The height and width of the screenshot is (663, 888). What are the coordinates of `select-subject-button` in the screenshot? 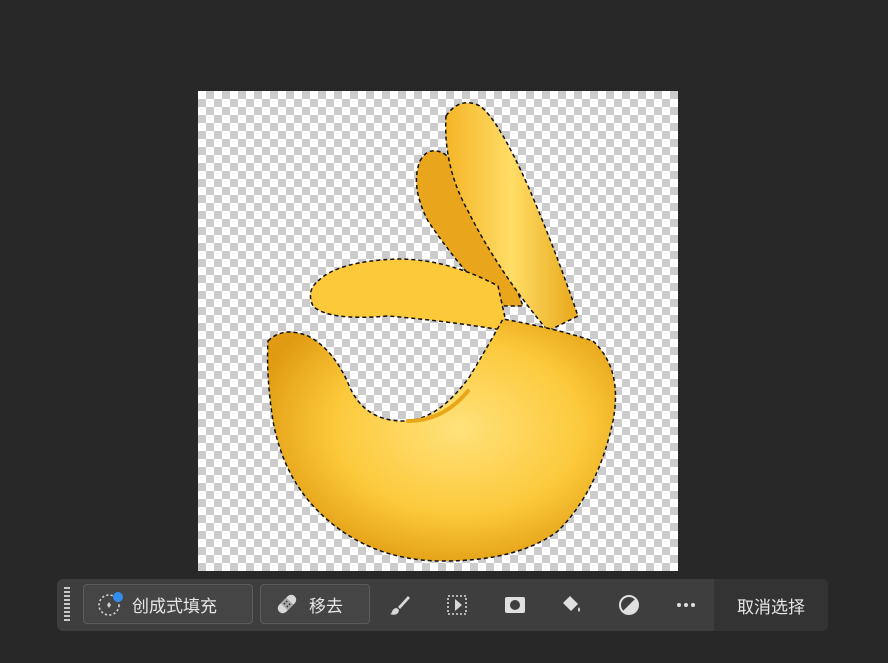 It's located at (457, 605).